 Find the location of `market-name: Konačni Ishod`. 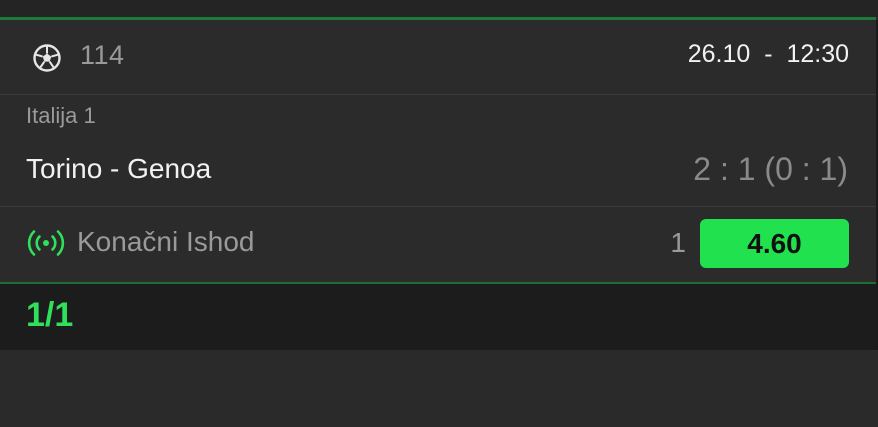

market-name: Konačni Ishod is located at coordinates (166, 241).